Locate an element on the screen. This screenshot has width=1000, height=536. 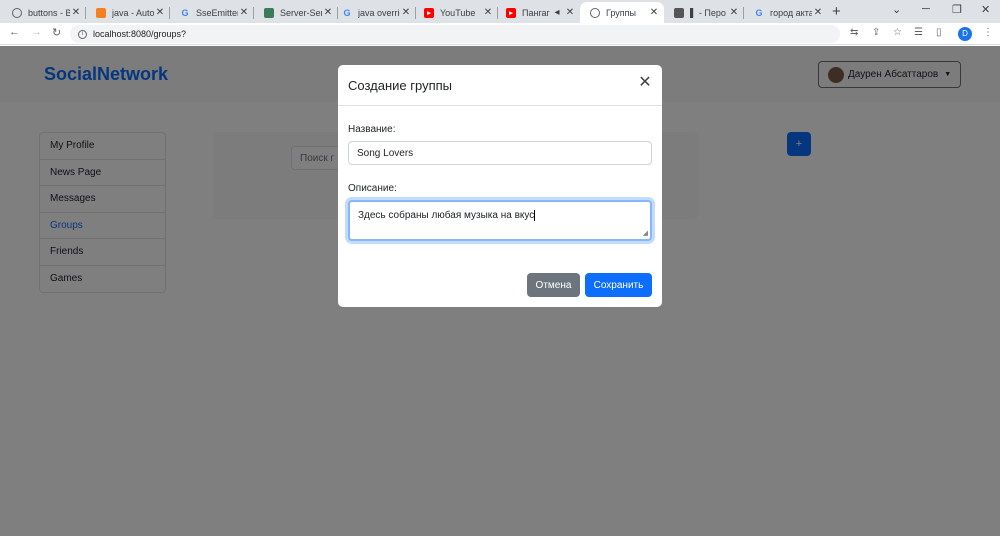
browser-tab: Server-Sent✕ is located at coordinates (296, 12).